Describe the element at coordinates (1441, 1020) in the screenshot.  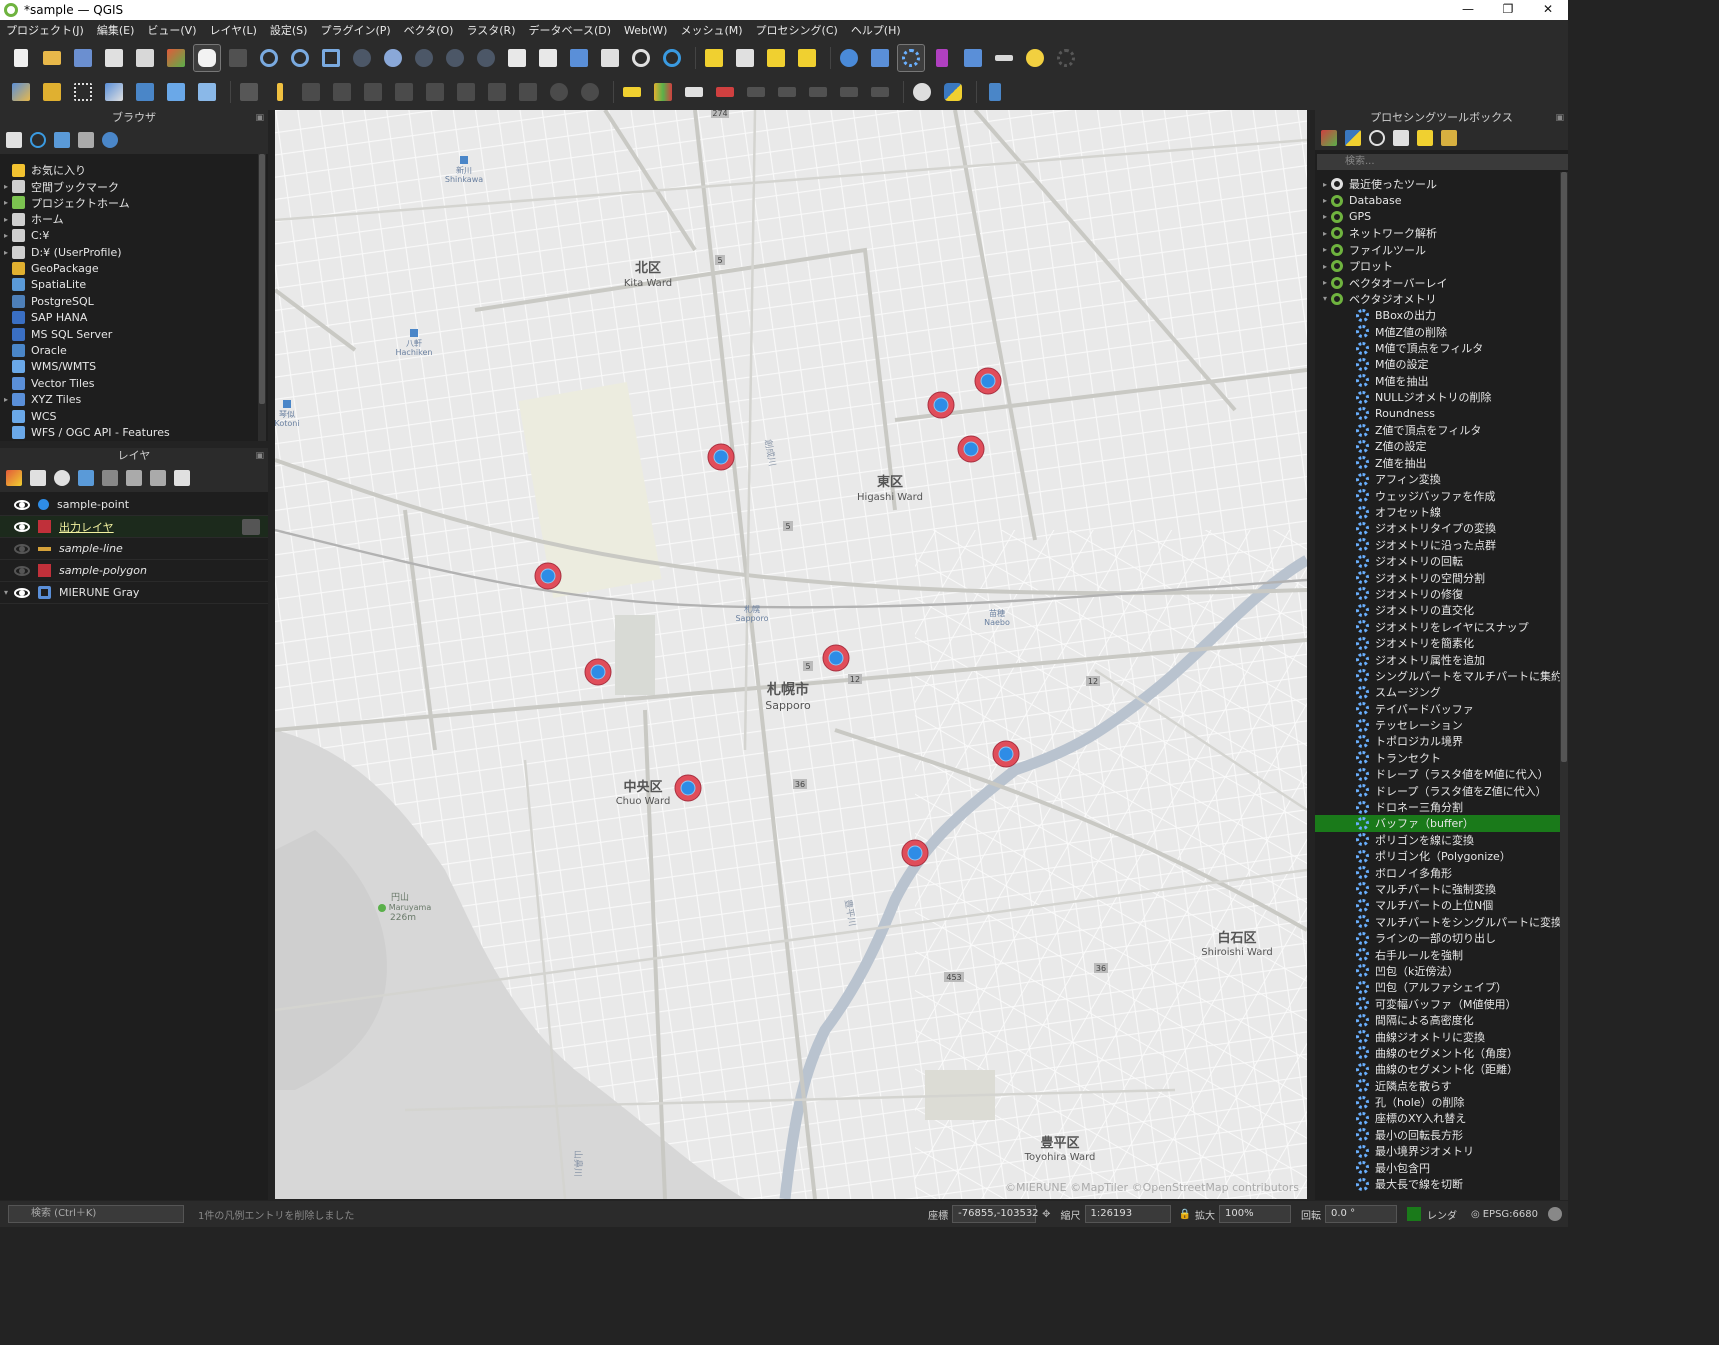
I see `processing-tool: 間隔による高密度化` at that location.